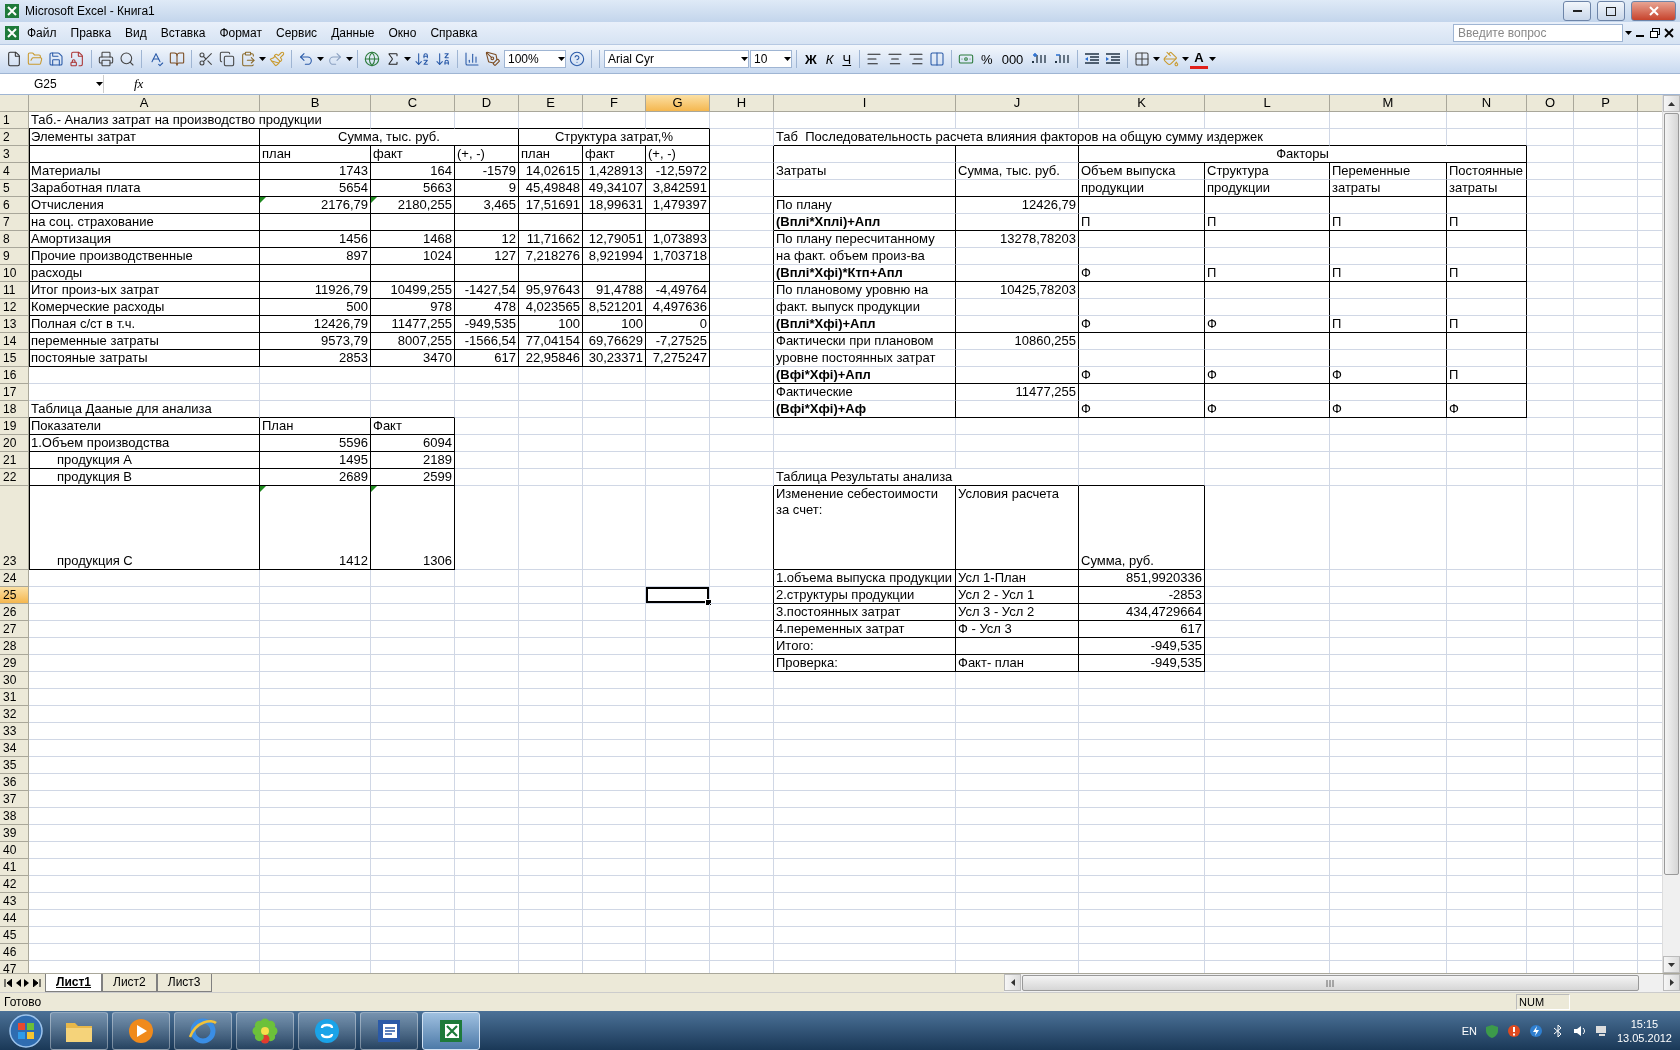 This screenshot has height=1050, width=1680. What do you see at coordinates (678, 171) in the screenshot?
I see `sheet-cell: -12,5972` at bounding box center [678, 171].